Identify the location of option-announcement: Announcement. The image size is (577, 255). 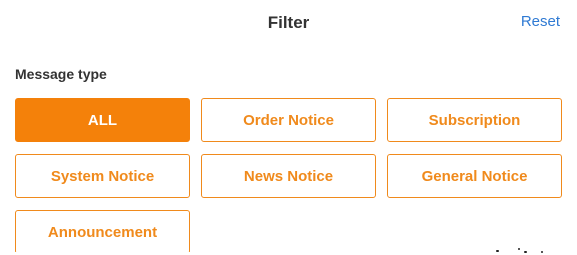
(102, 232).